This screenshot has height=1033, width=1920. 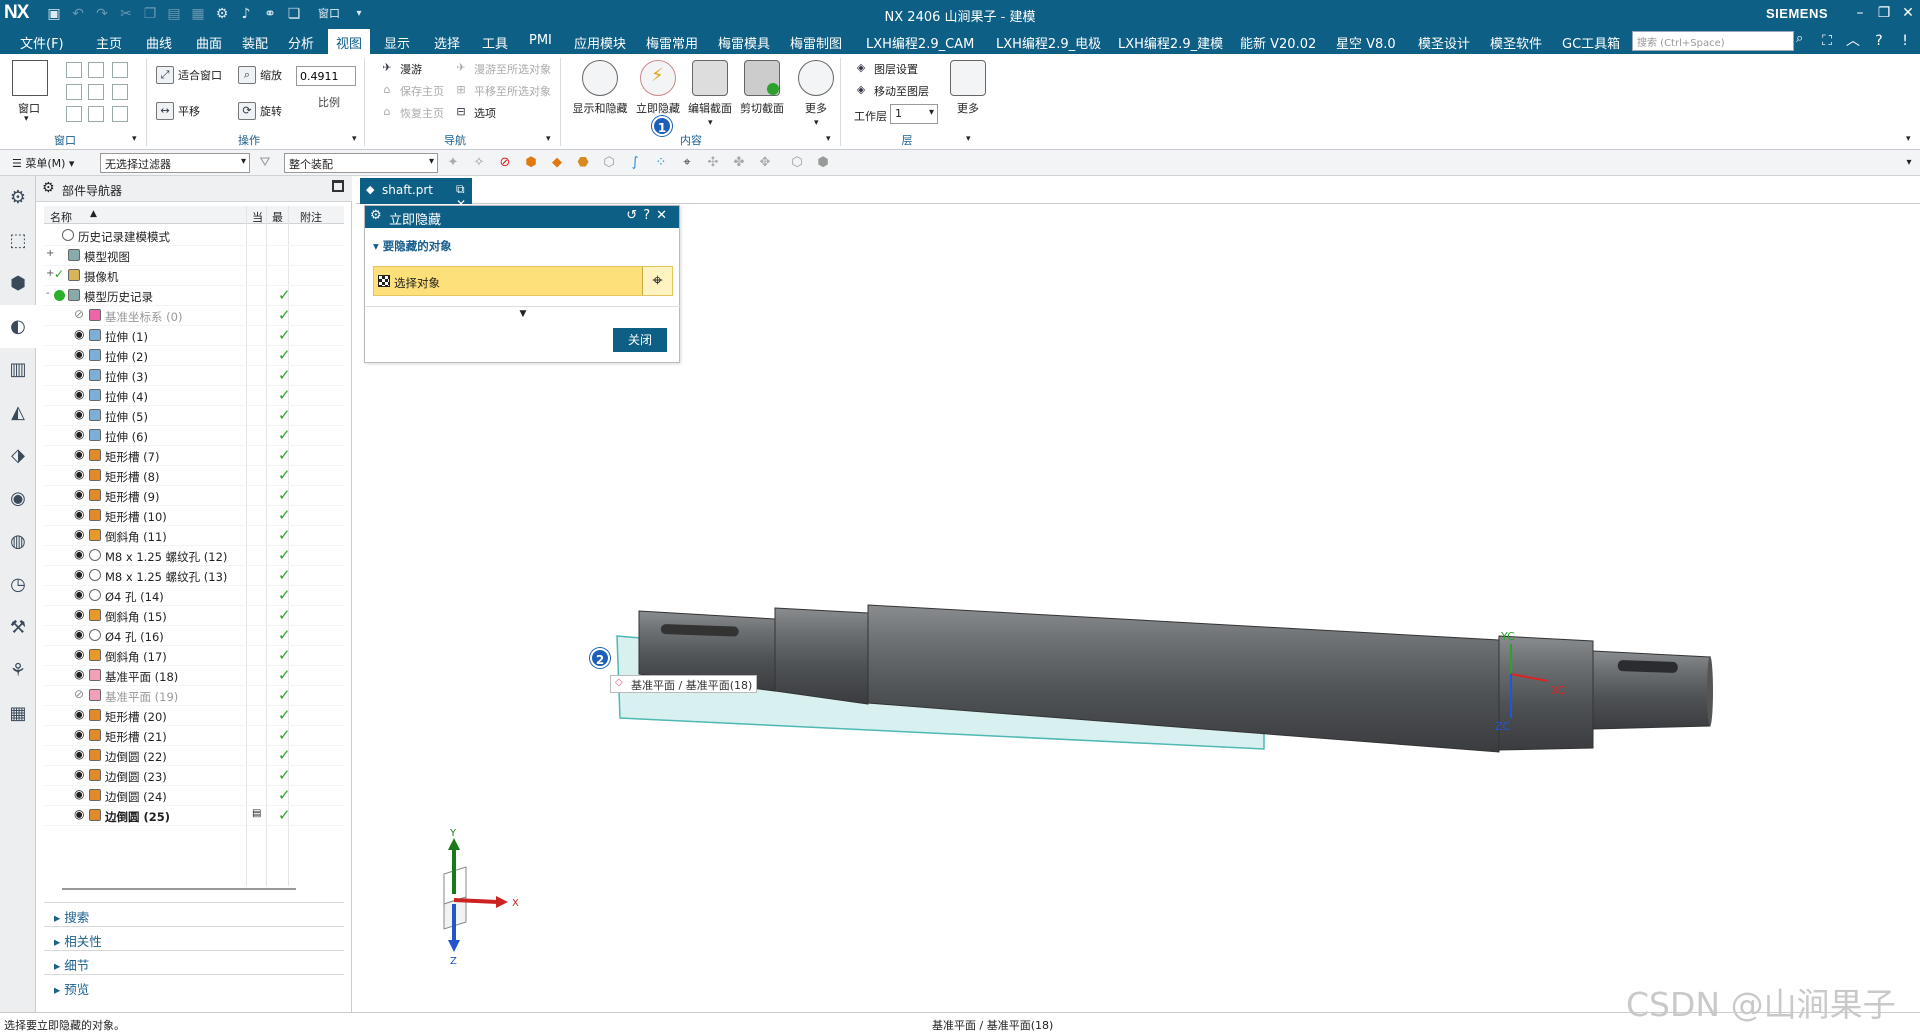 What do you see at coordinates (194, 616) in the screenshot?
I see `tree-row: ◉ 倒斜角 (15) ✓` at bounding box center [194, 616].